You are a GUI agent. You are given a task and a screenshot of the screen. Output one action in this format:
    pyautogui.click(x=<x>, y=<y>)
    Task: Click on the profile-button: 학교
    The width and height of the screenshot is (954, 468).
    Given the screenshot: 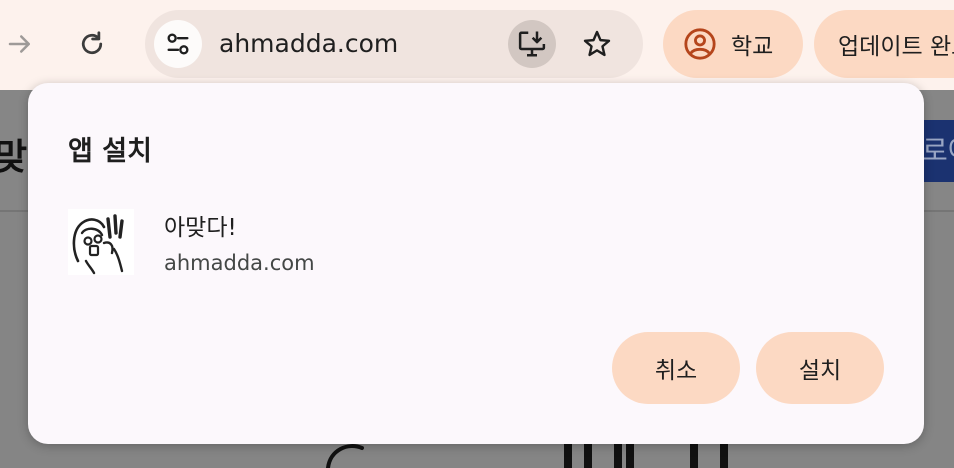 What is the action you would take?
    pyautogui.click(x=733, y=44)
    